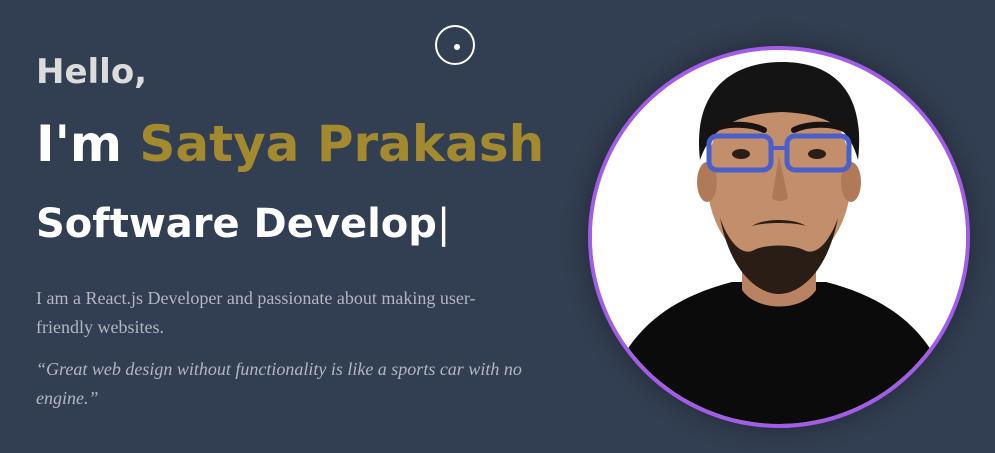 The image size is (995, 453). Describe the element at coordinates (92, 72) in the screenshot. I see `greeting-text: Hello,` at that location.